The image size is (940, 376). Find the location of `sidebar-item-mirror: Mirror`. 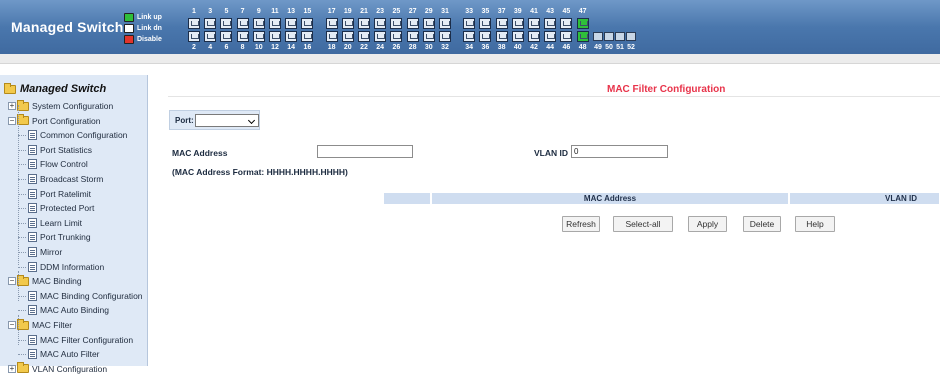

sidebar-item-mirror: Mirror is located at coordinates (45, 252).